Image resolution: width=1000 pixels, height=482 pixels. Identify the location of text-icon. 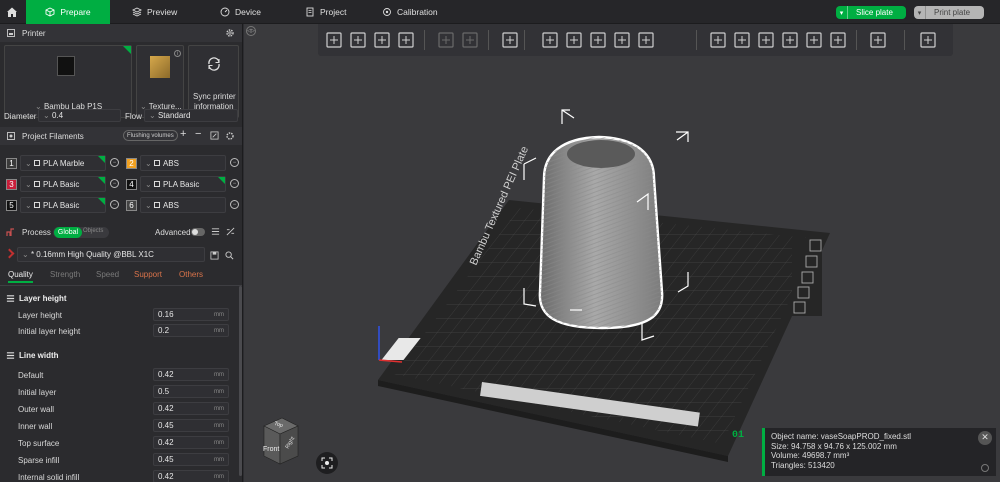
(766, 40).